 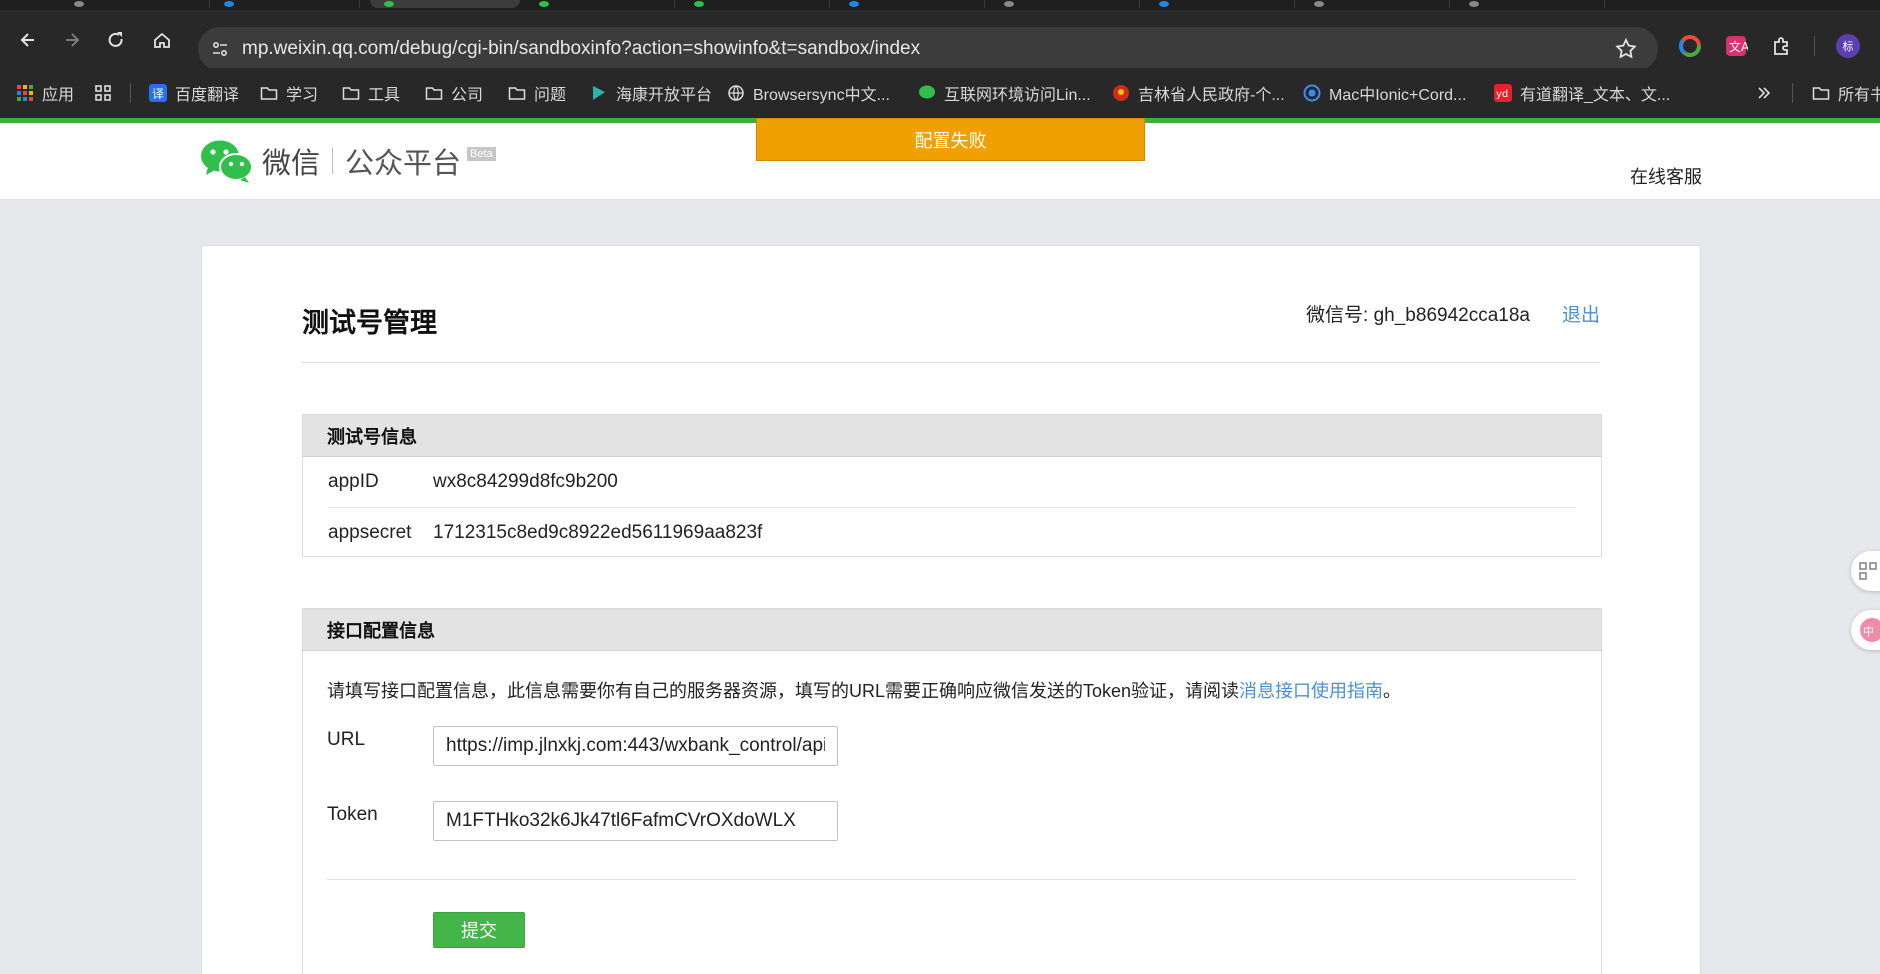 What do you see at coordinates (116, 40) in the screenshot?
I see `reload-button` at bounding box center [116, 40].